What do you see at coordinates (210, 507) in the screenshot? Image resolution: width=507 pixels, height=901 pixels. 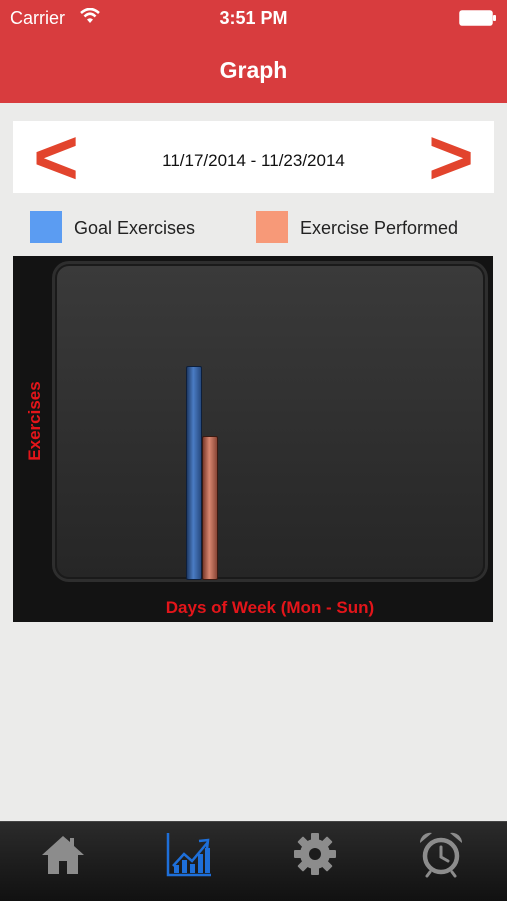 I see `bar-exercise-performed` at bounding box center [210, 507].